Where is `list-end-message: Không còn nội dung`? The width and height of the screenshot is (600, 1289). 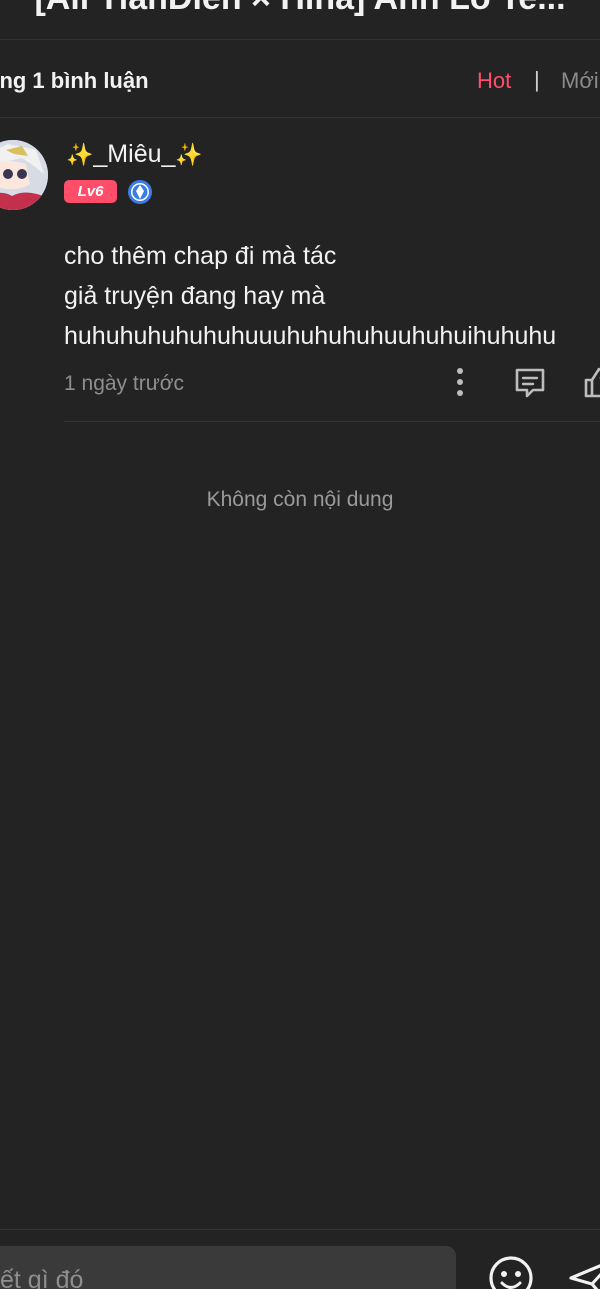 list-end-message: Không còn nội dung is located at coordinates (300, 499).